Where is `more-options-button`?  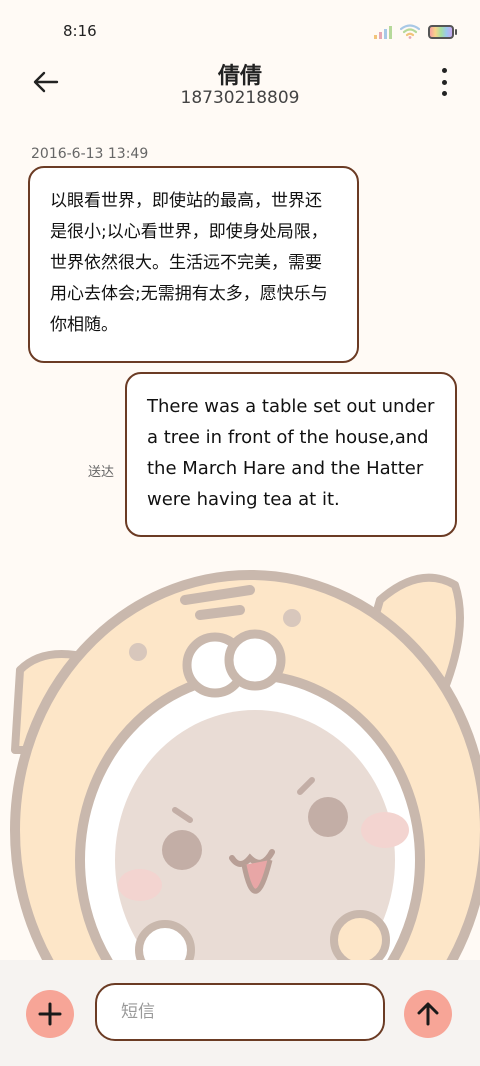
more-options-button is located at coordinates (444, 82).